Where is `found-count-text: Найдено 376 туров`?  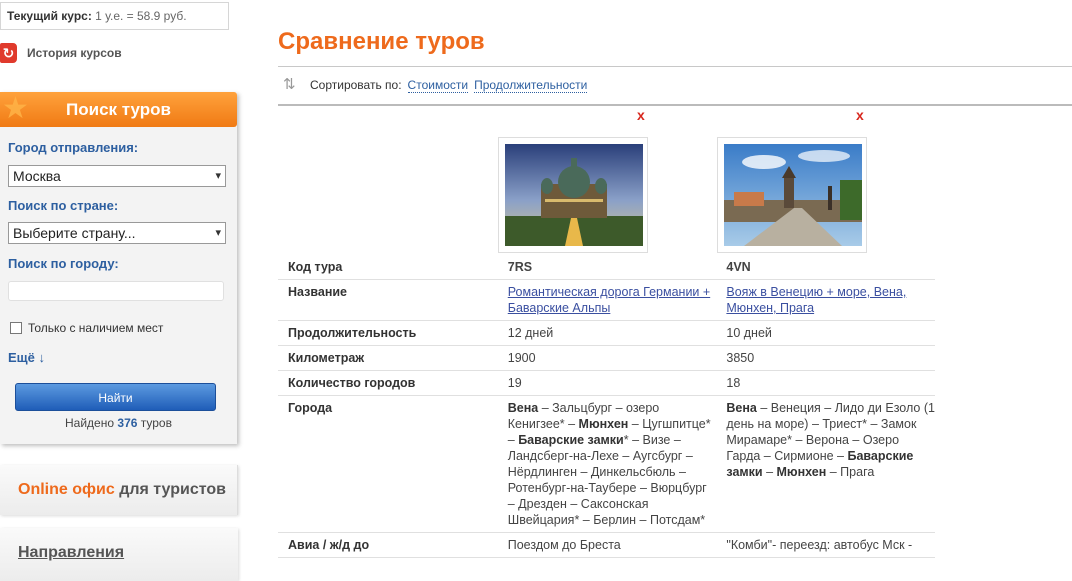 found-count-text: Найдено 376 туров is located at coordinates (118, 423).